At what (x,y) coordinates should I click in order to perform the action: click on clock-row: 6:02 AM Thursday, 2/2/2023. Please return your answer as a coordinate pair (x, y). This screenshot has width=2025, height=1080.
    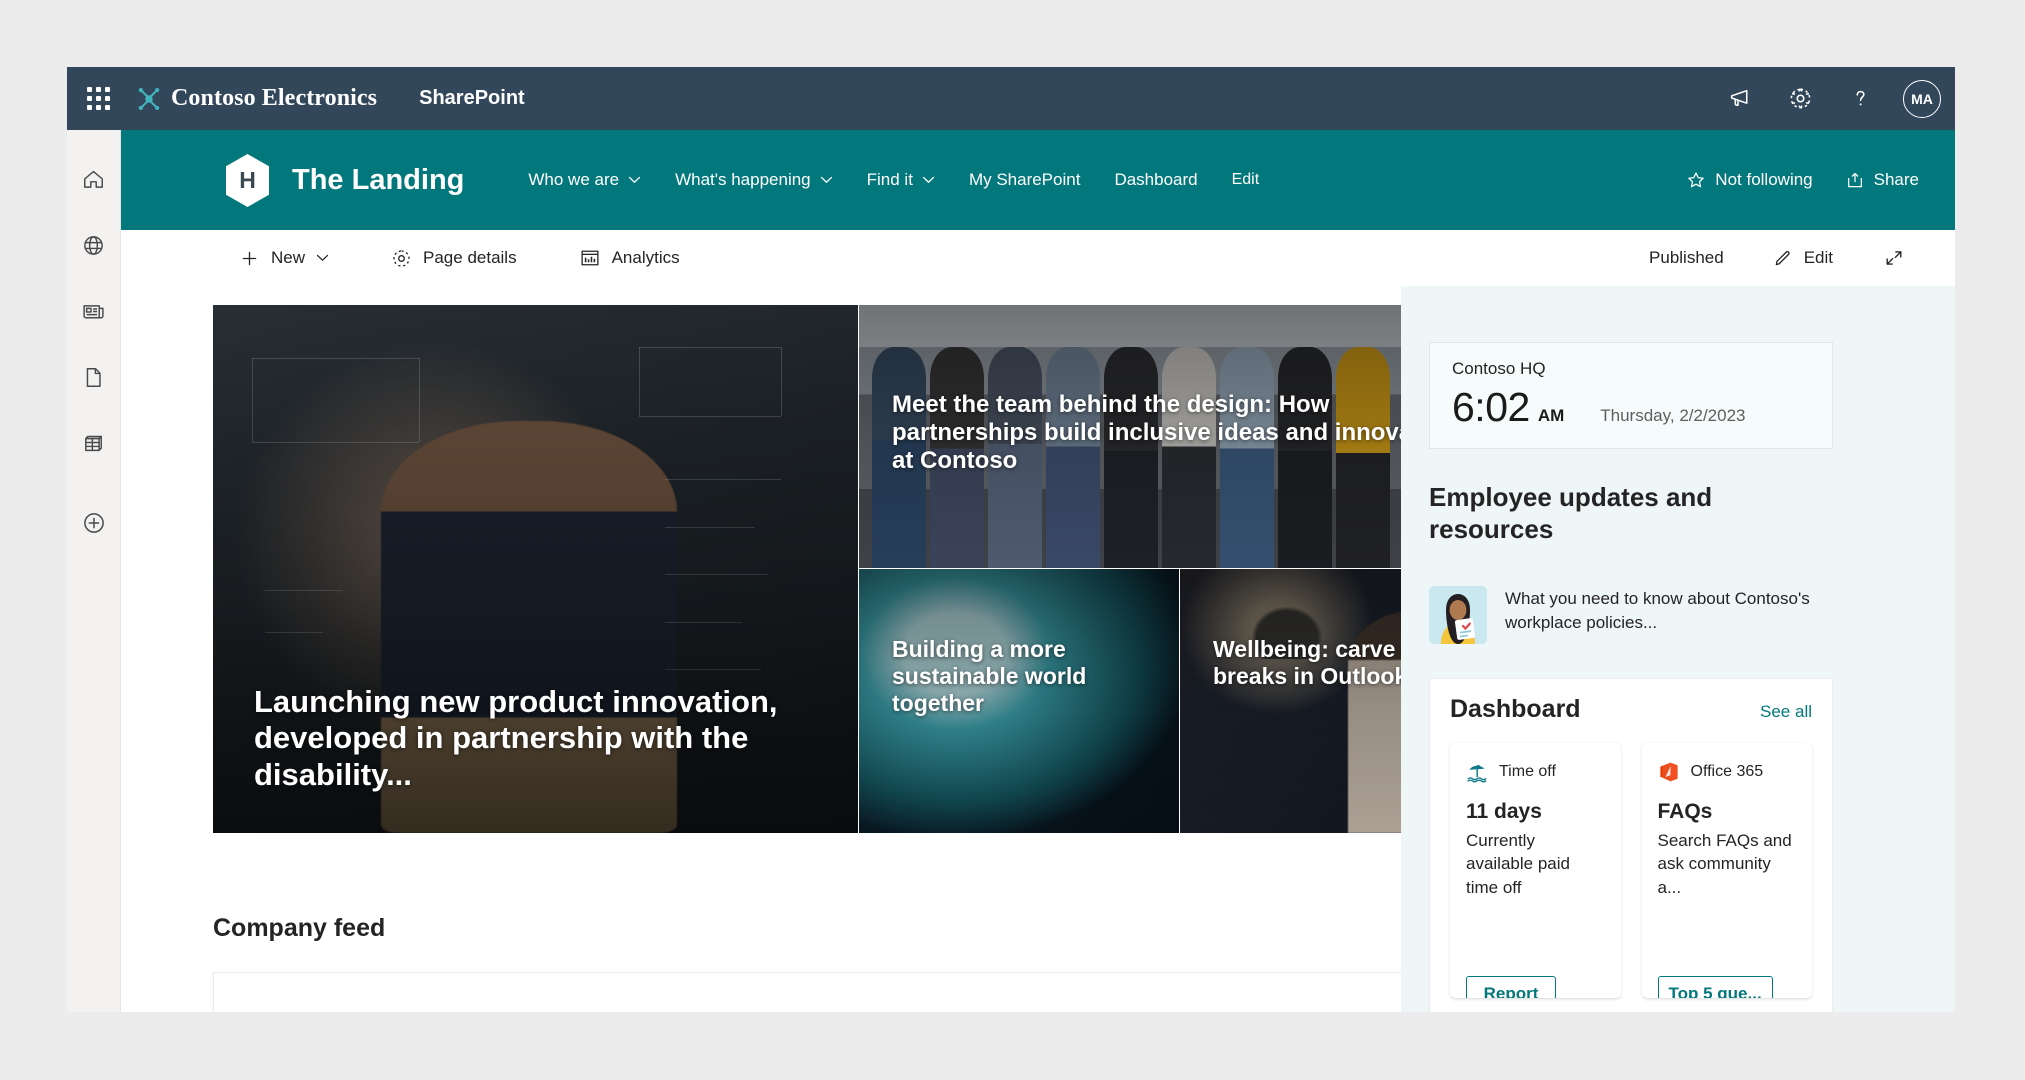
    Looking at the image, I should click on (1631, 407).